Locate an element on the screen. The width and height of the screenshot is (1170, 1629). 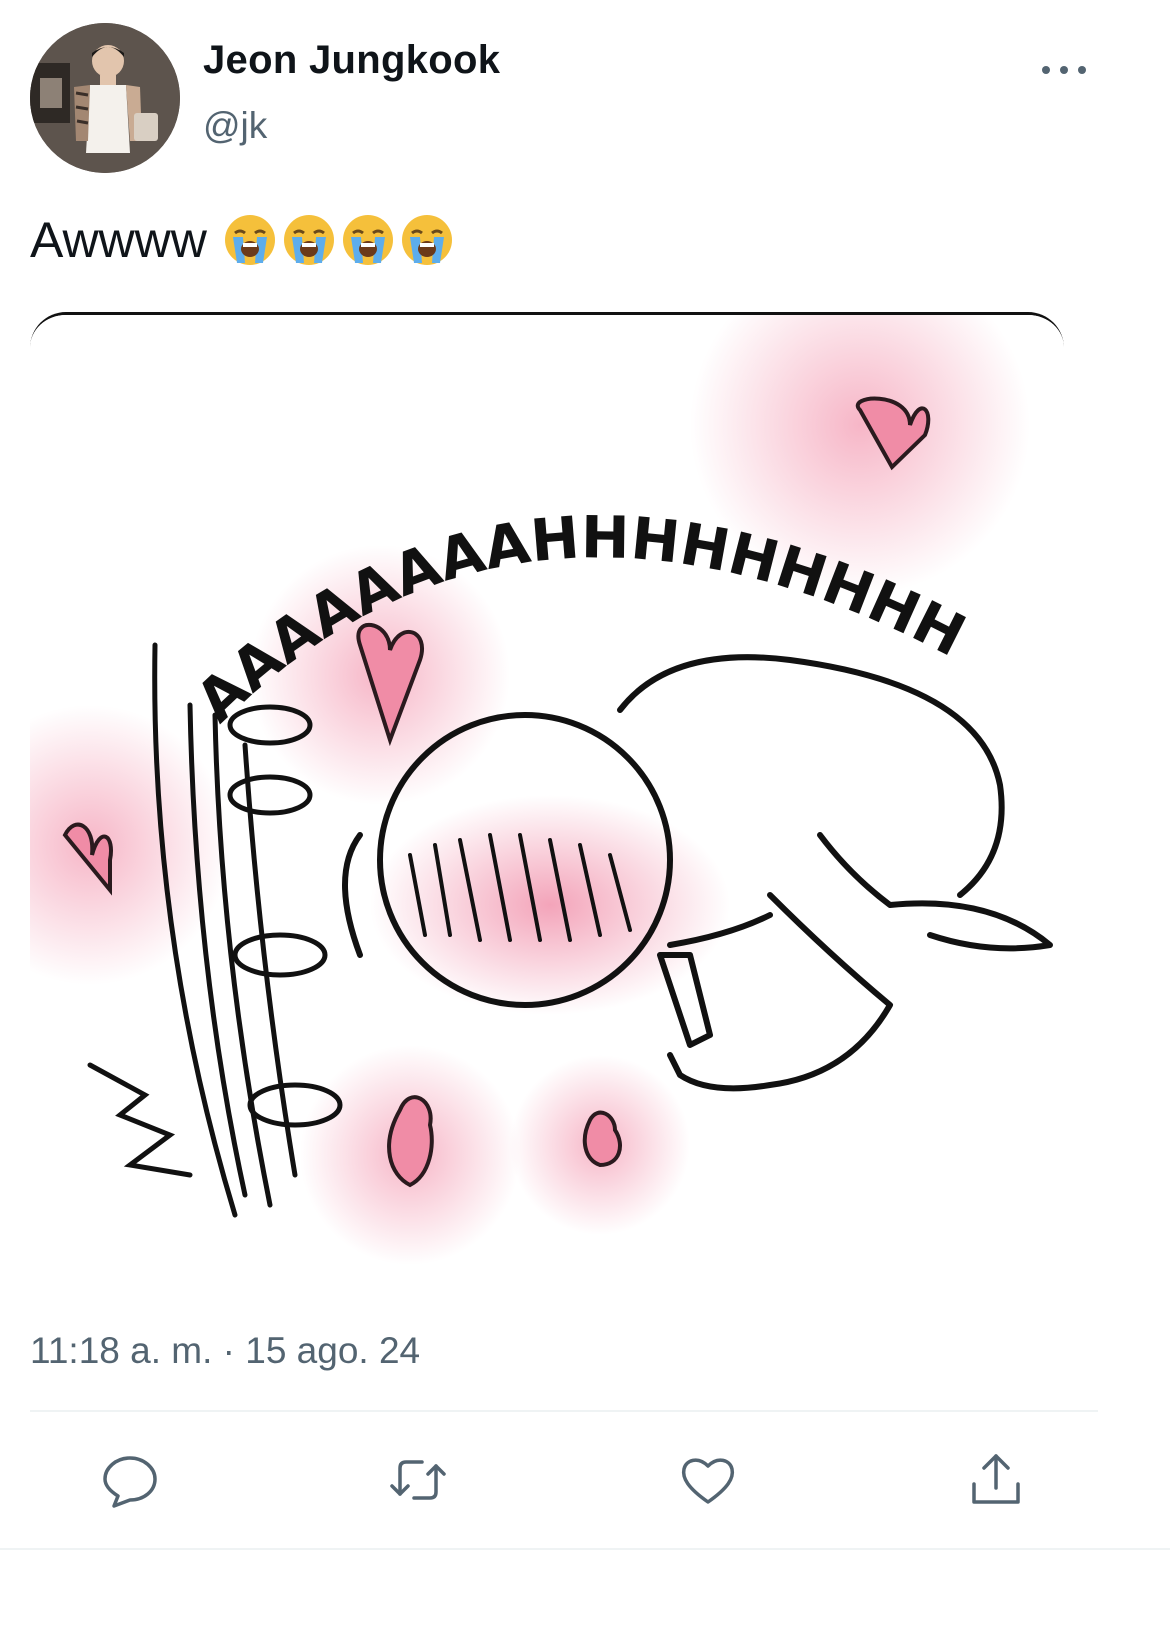
like-button is located at coordinates (708, 1480).